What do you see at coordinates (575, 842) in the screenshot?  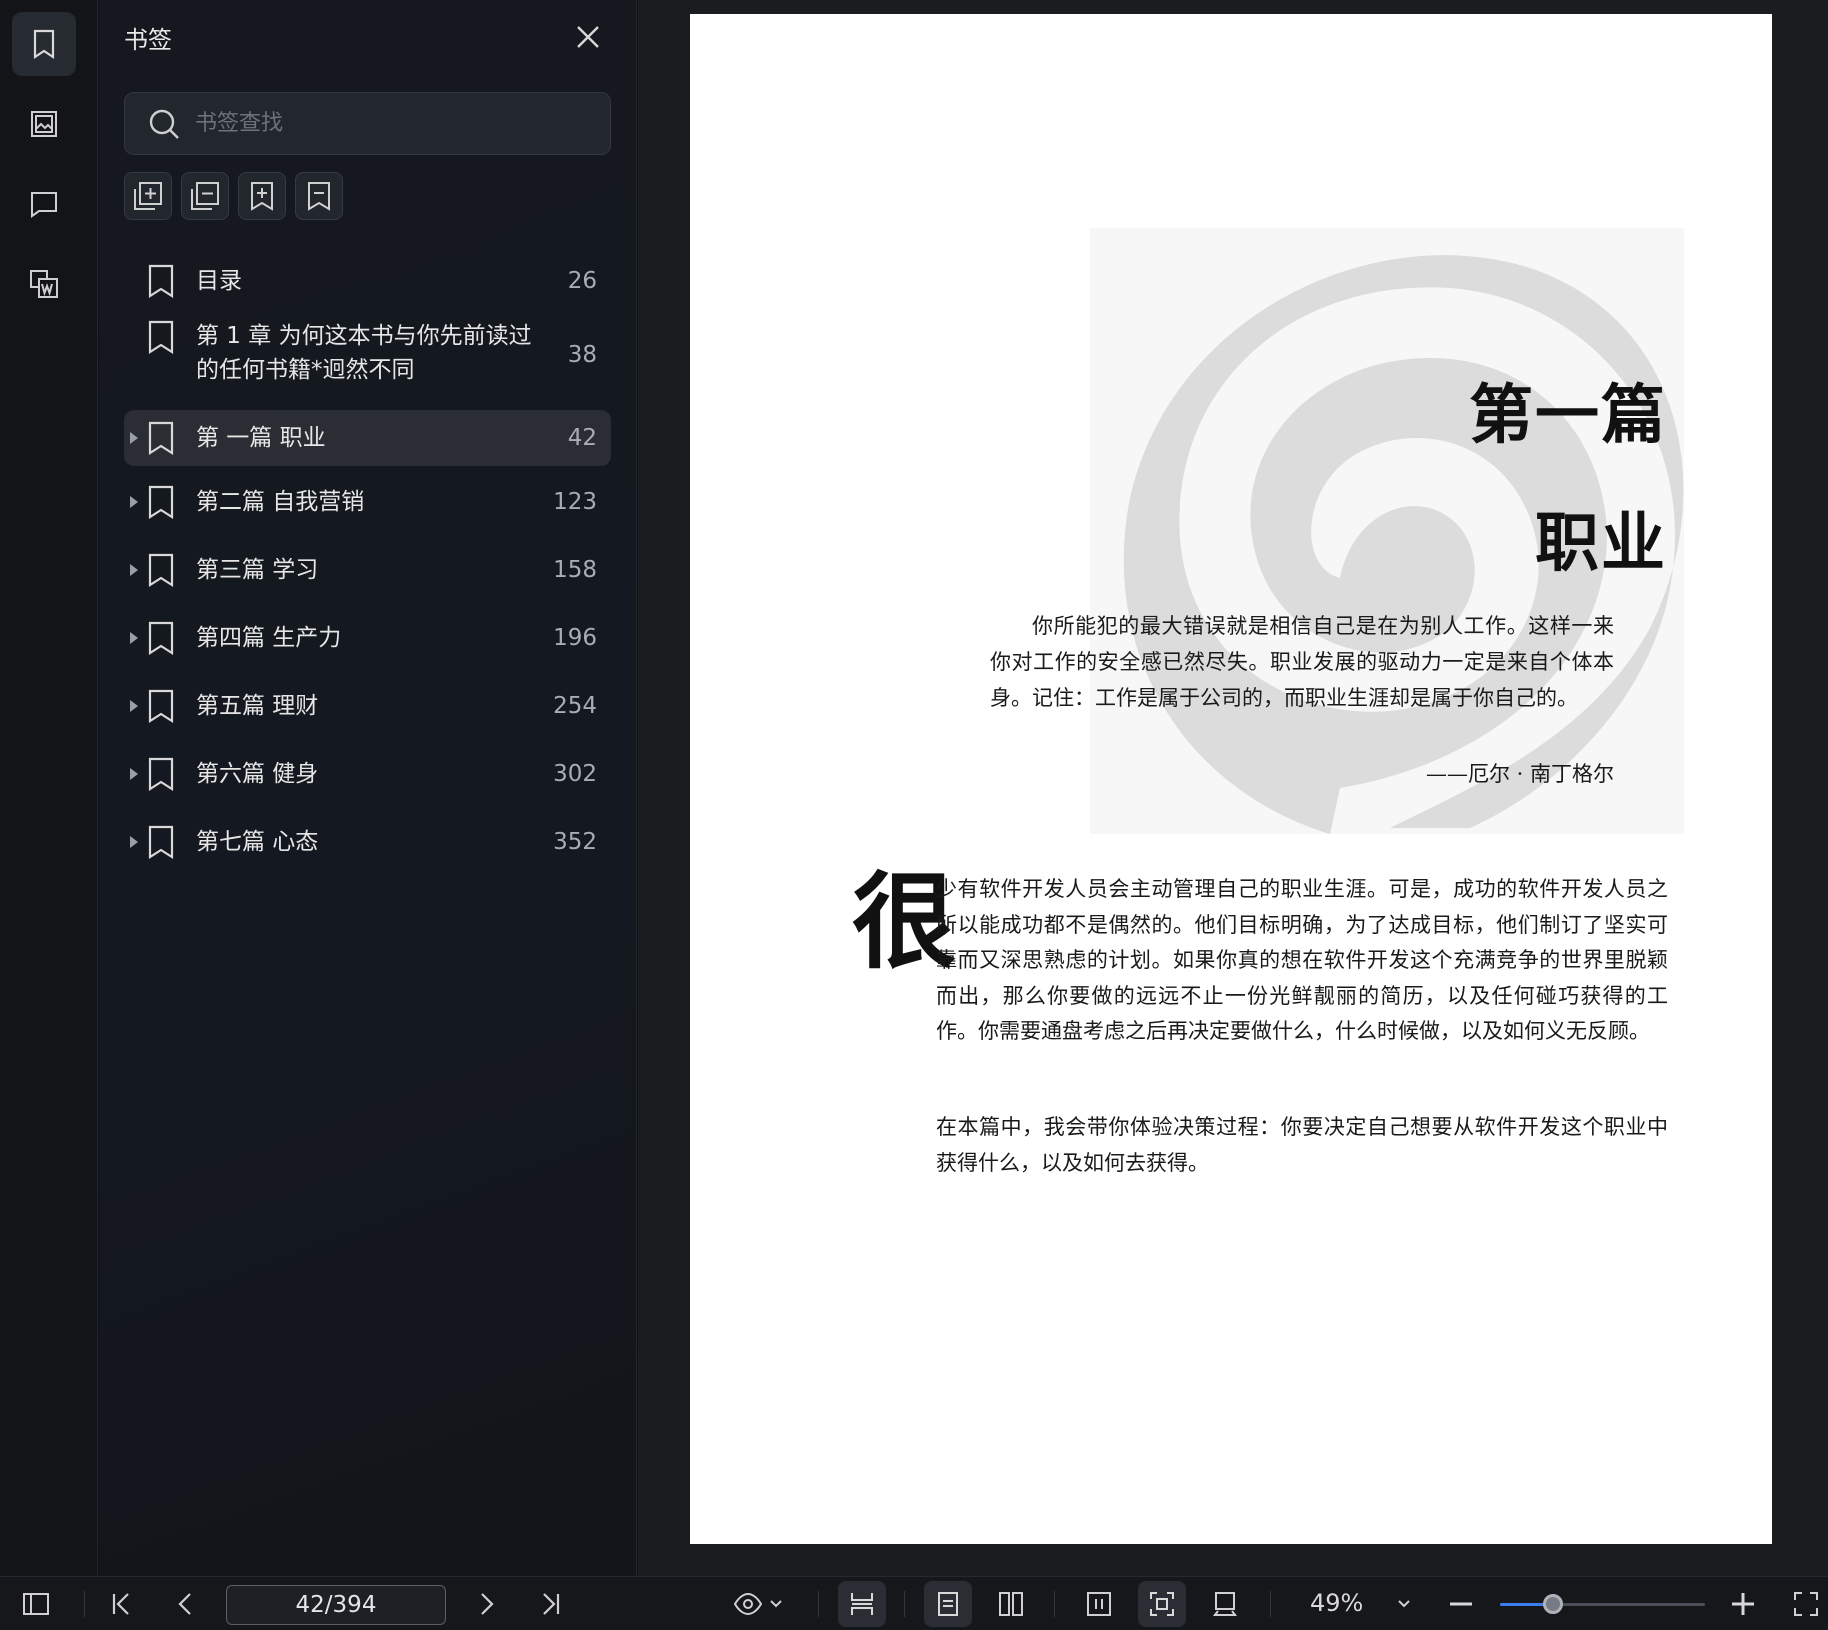 I see `bookmark-page: 352` at bounding box center [575, 842].